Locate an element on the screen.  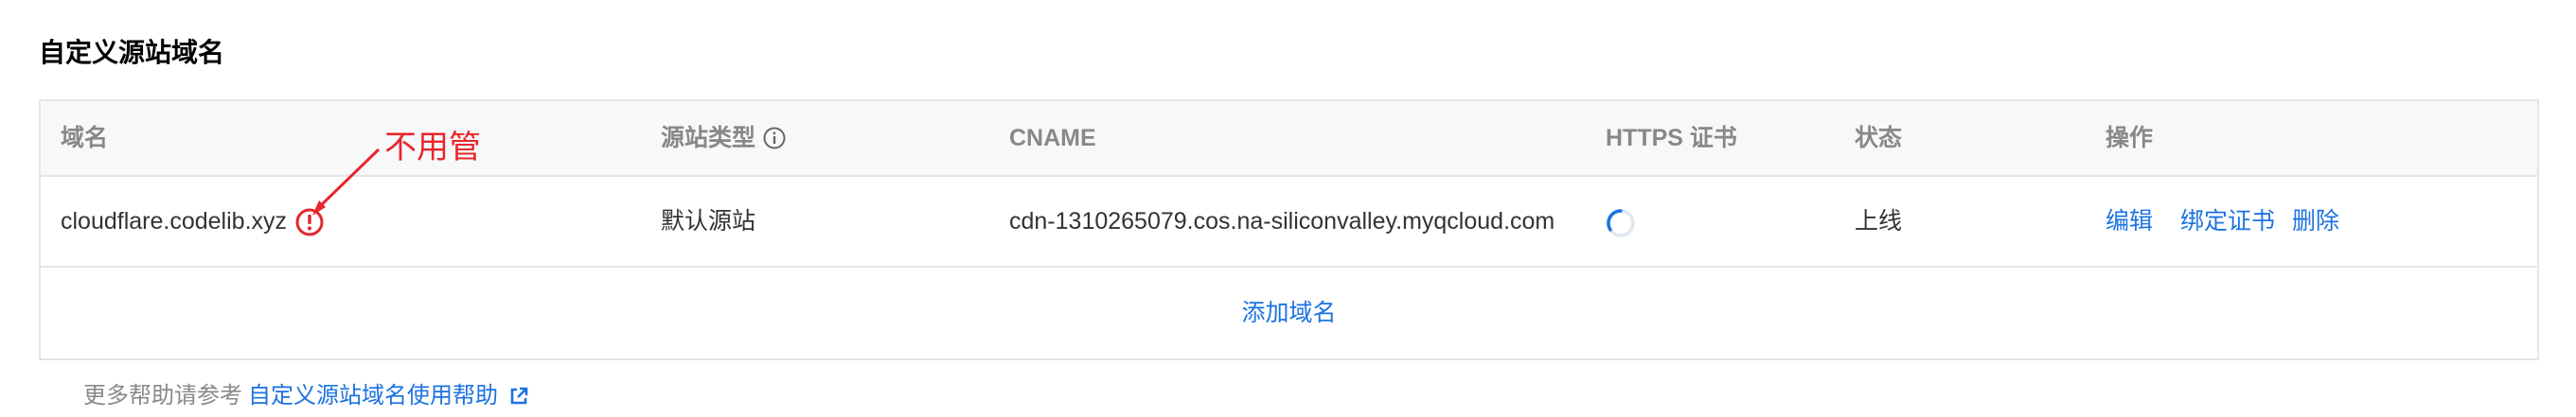
edit-link: 编辑 is located at coordinates (2129, 222).